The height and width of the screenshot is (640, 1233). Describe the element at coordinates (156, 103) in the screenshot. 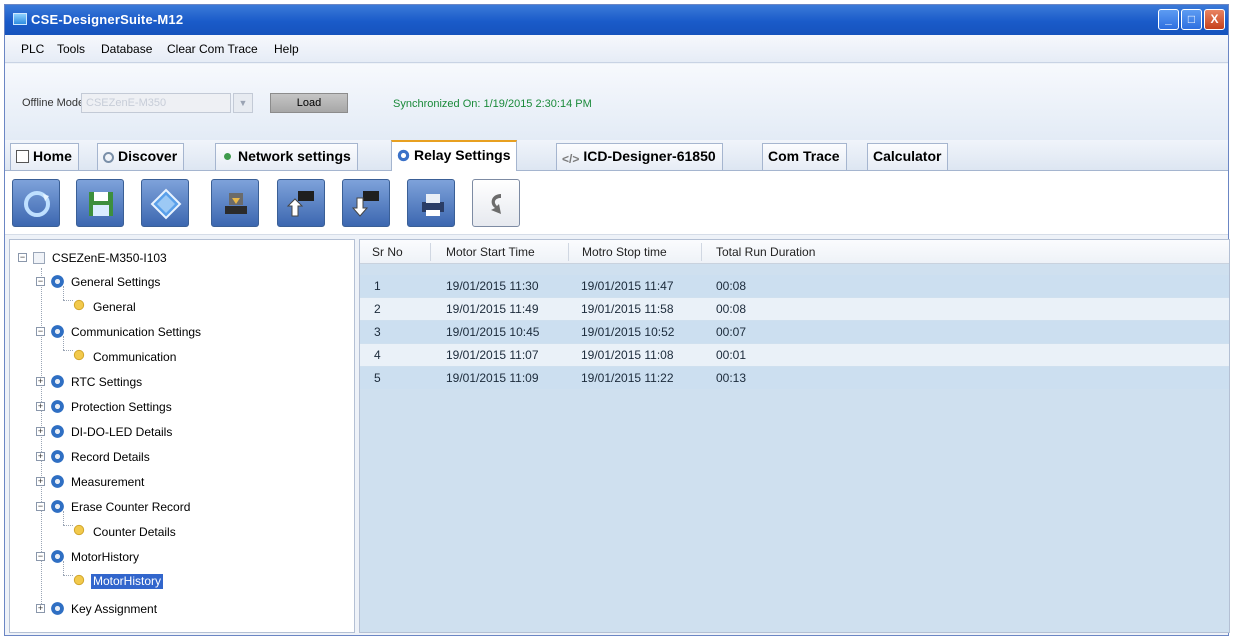

I see `offline-device-select: CSEZenE-M350` at that location.